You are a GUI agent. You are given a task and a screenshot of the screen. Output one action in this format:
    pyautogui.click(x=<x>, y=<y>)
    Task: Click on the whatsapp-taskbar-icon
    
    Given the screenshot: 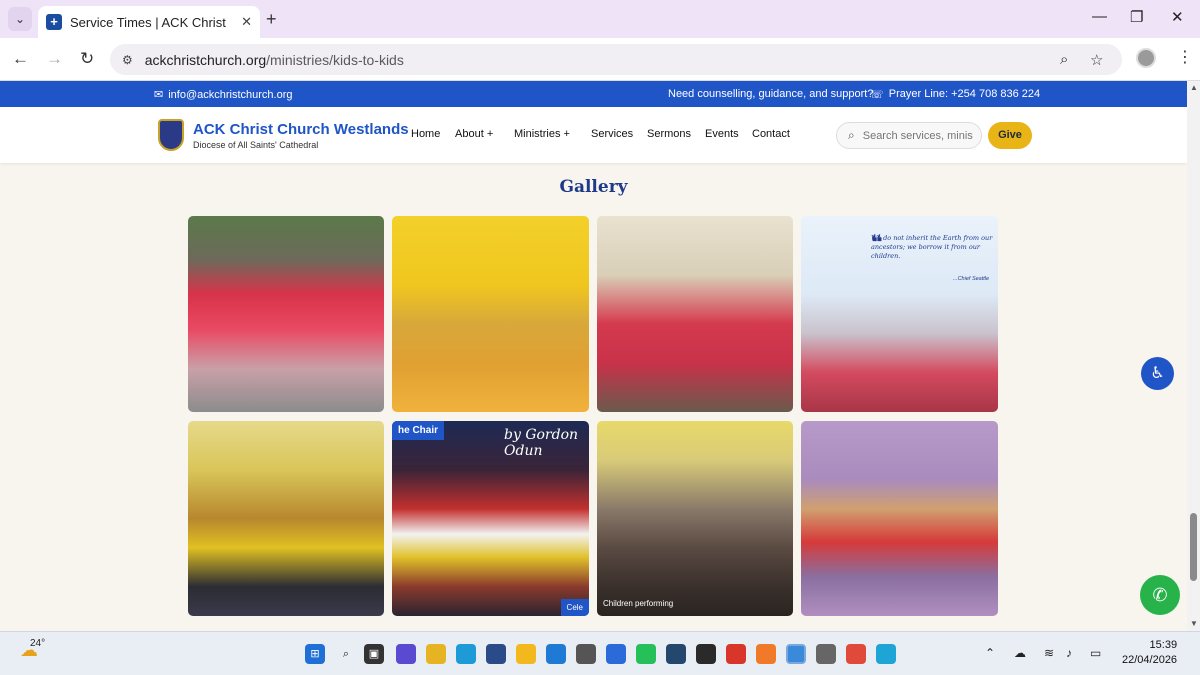 What is the action you would take?
    pyautogui.click(x=646, y=654)
    